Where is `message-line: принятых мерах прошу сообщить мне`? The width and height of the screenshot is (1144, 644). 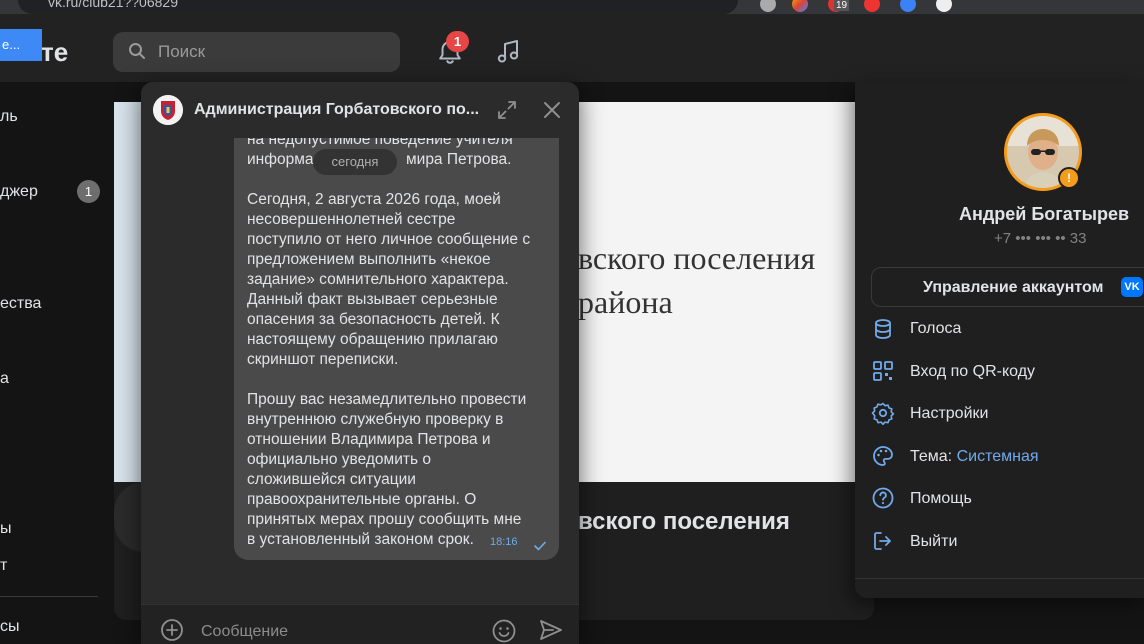
message-line: принятых мерах прошу сообщить мне is located at coordinates (384, 519).